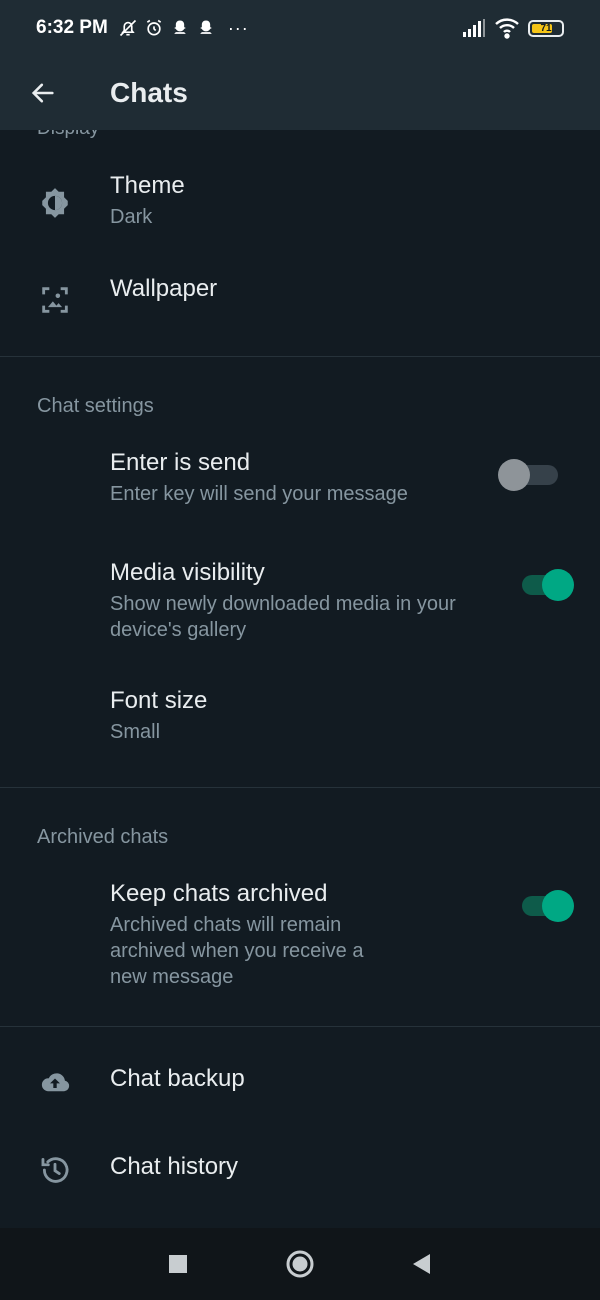  I want to click on app-bar: Chats, so click(300, 93).